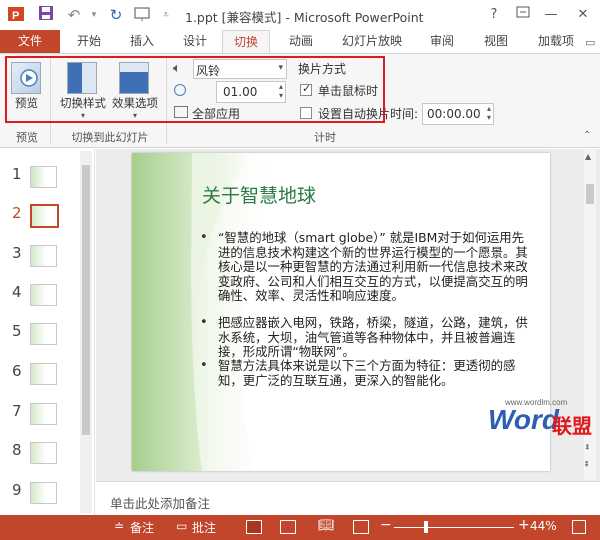 The width and height of the screenshot is (600, 540). Describe the element at coordinates (160, 503) in the screenshot. I see `notes-placeholder: 单击此处添加备注` at that location.